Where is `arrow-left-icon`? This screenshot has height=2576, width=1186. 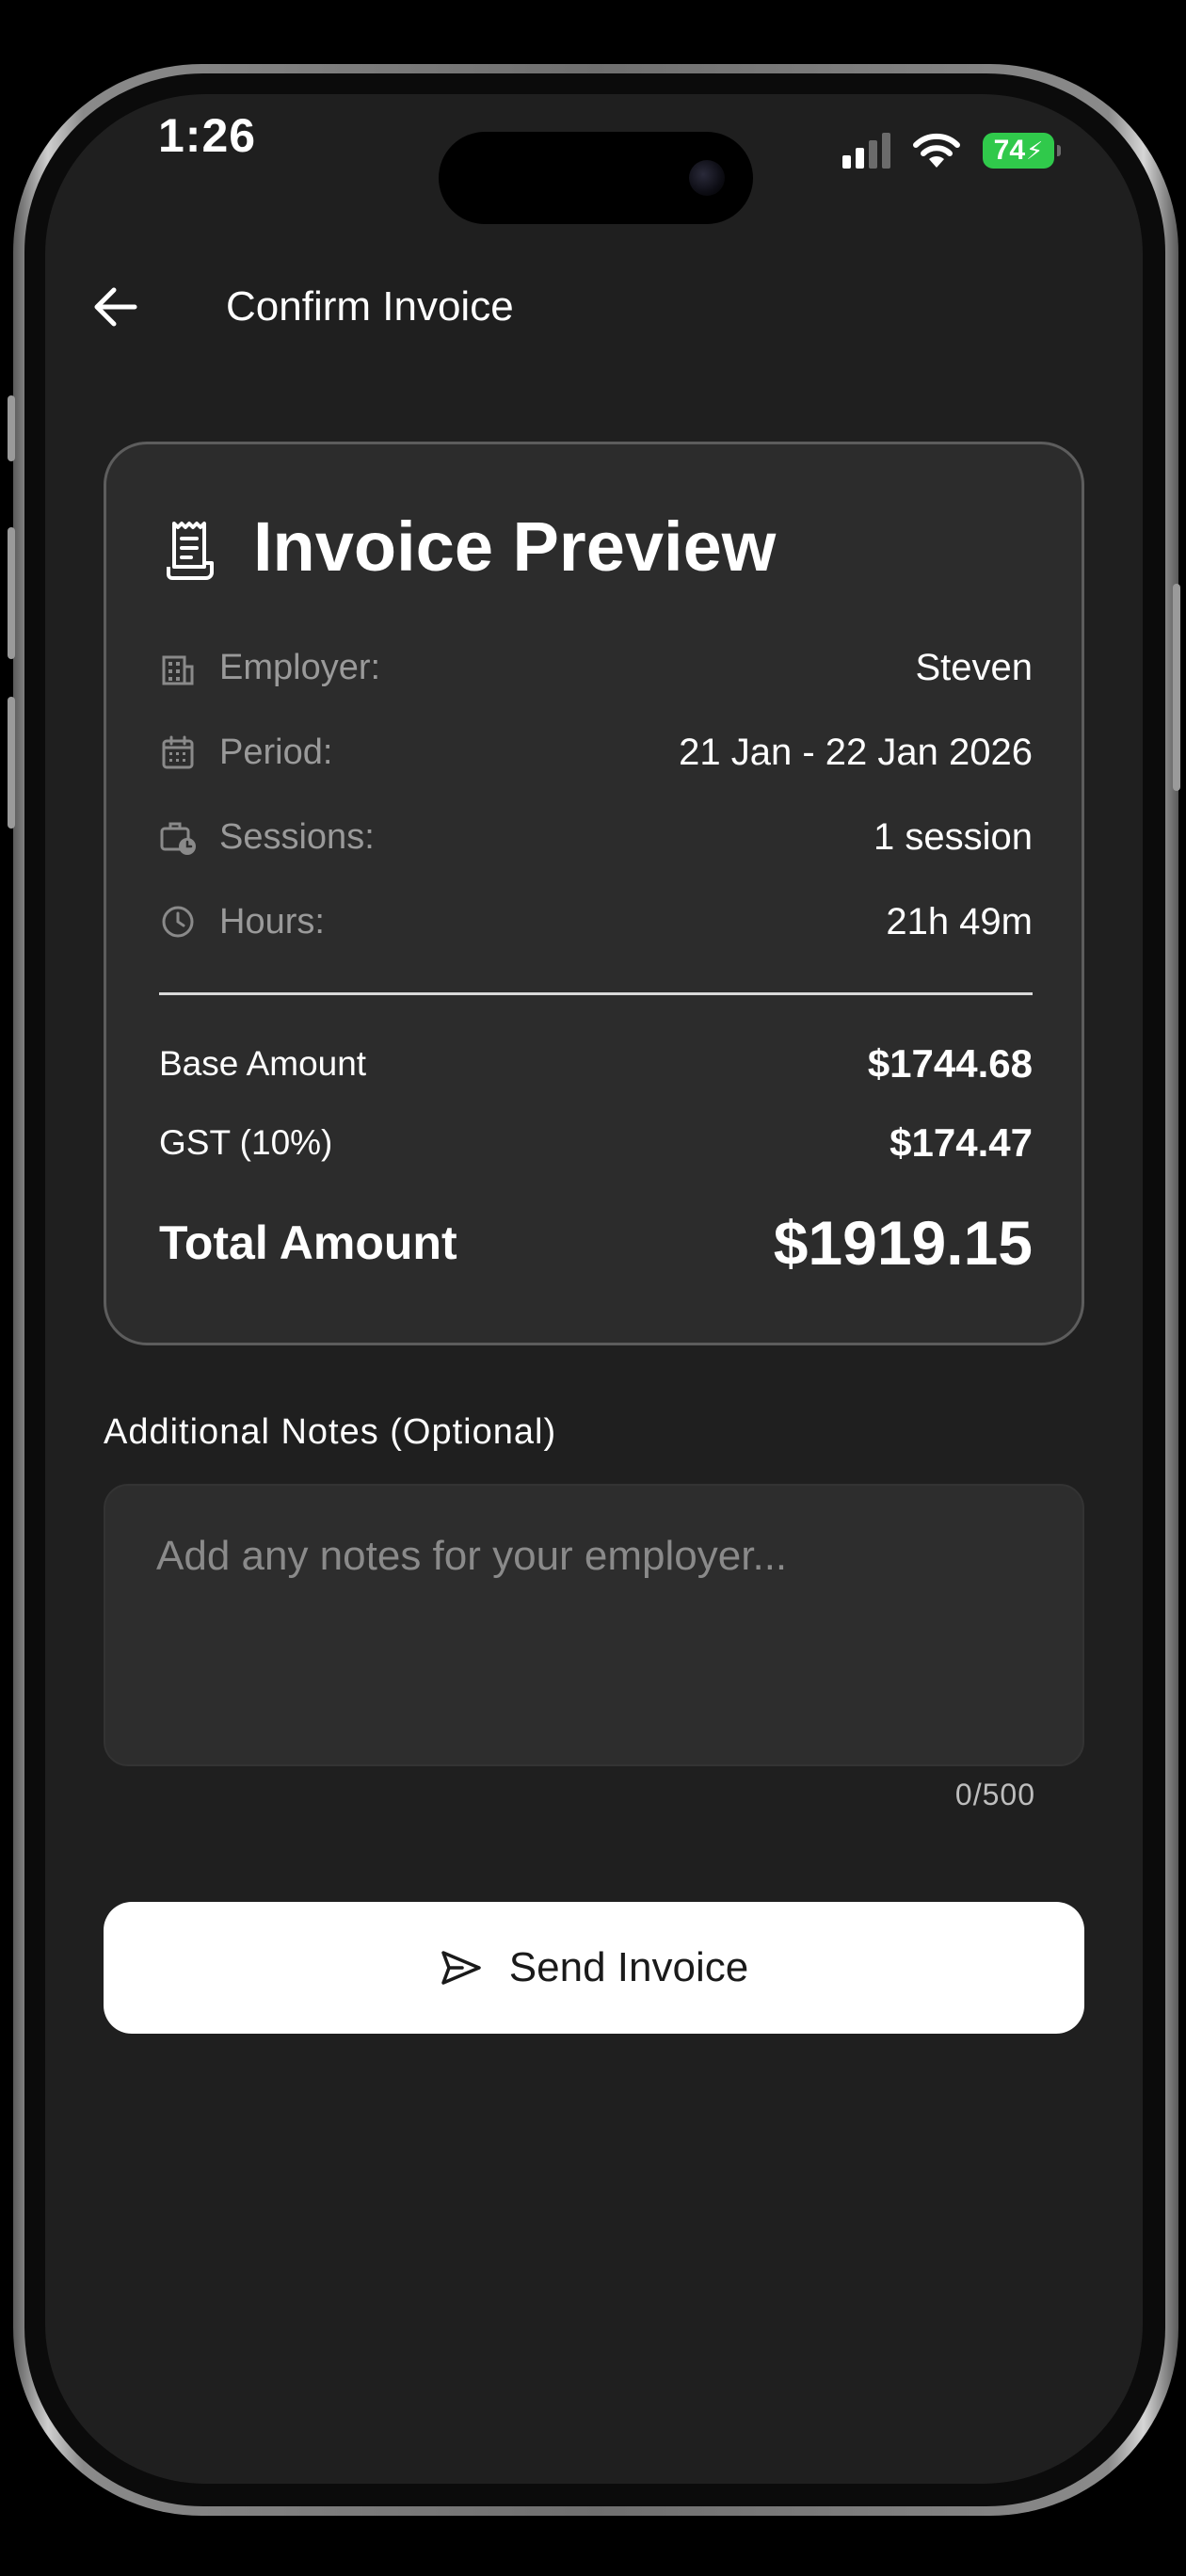
arrow-left-icon is located at coordinates (115, 307).